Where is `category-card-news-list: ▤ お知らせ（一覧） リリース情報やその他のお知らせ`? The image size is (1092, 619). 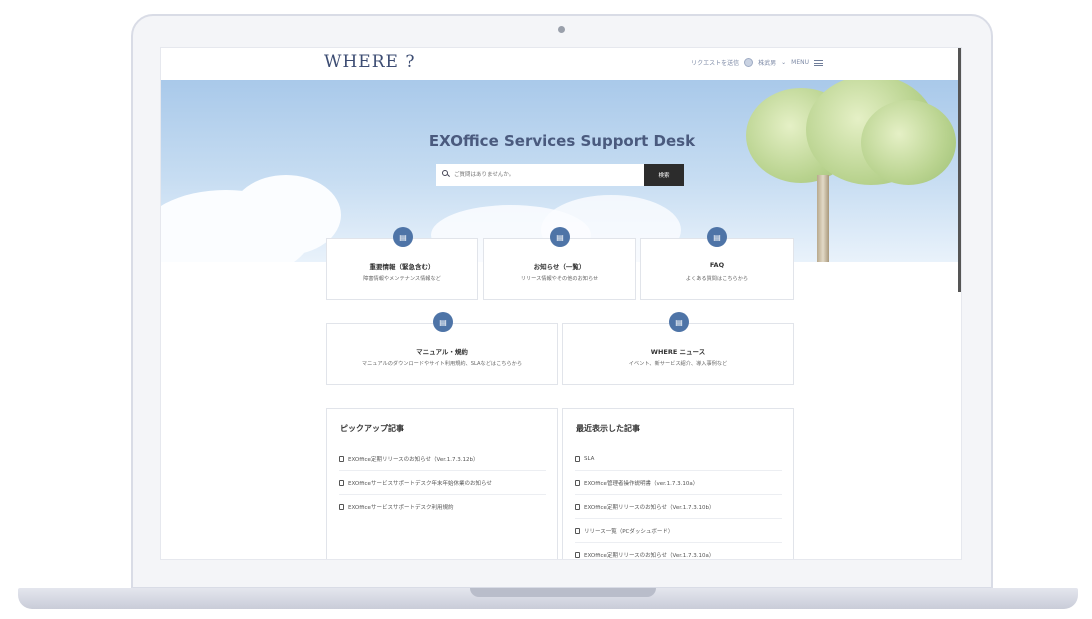
category-card-news-list: ▤ お知らせ（一覧） リリース情報やその他のお知らせ is located at coordinates (559, 263).